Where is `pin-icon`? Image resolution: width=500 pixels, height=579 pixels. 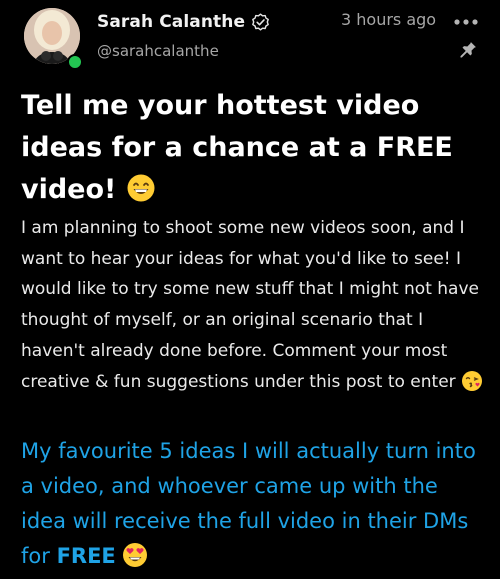
pin-icon is located at coordinates (468, 50).